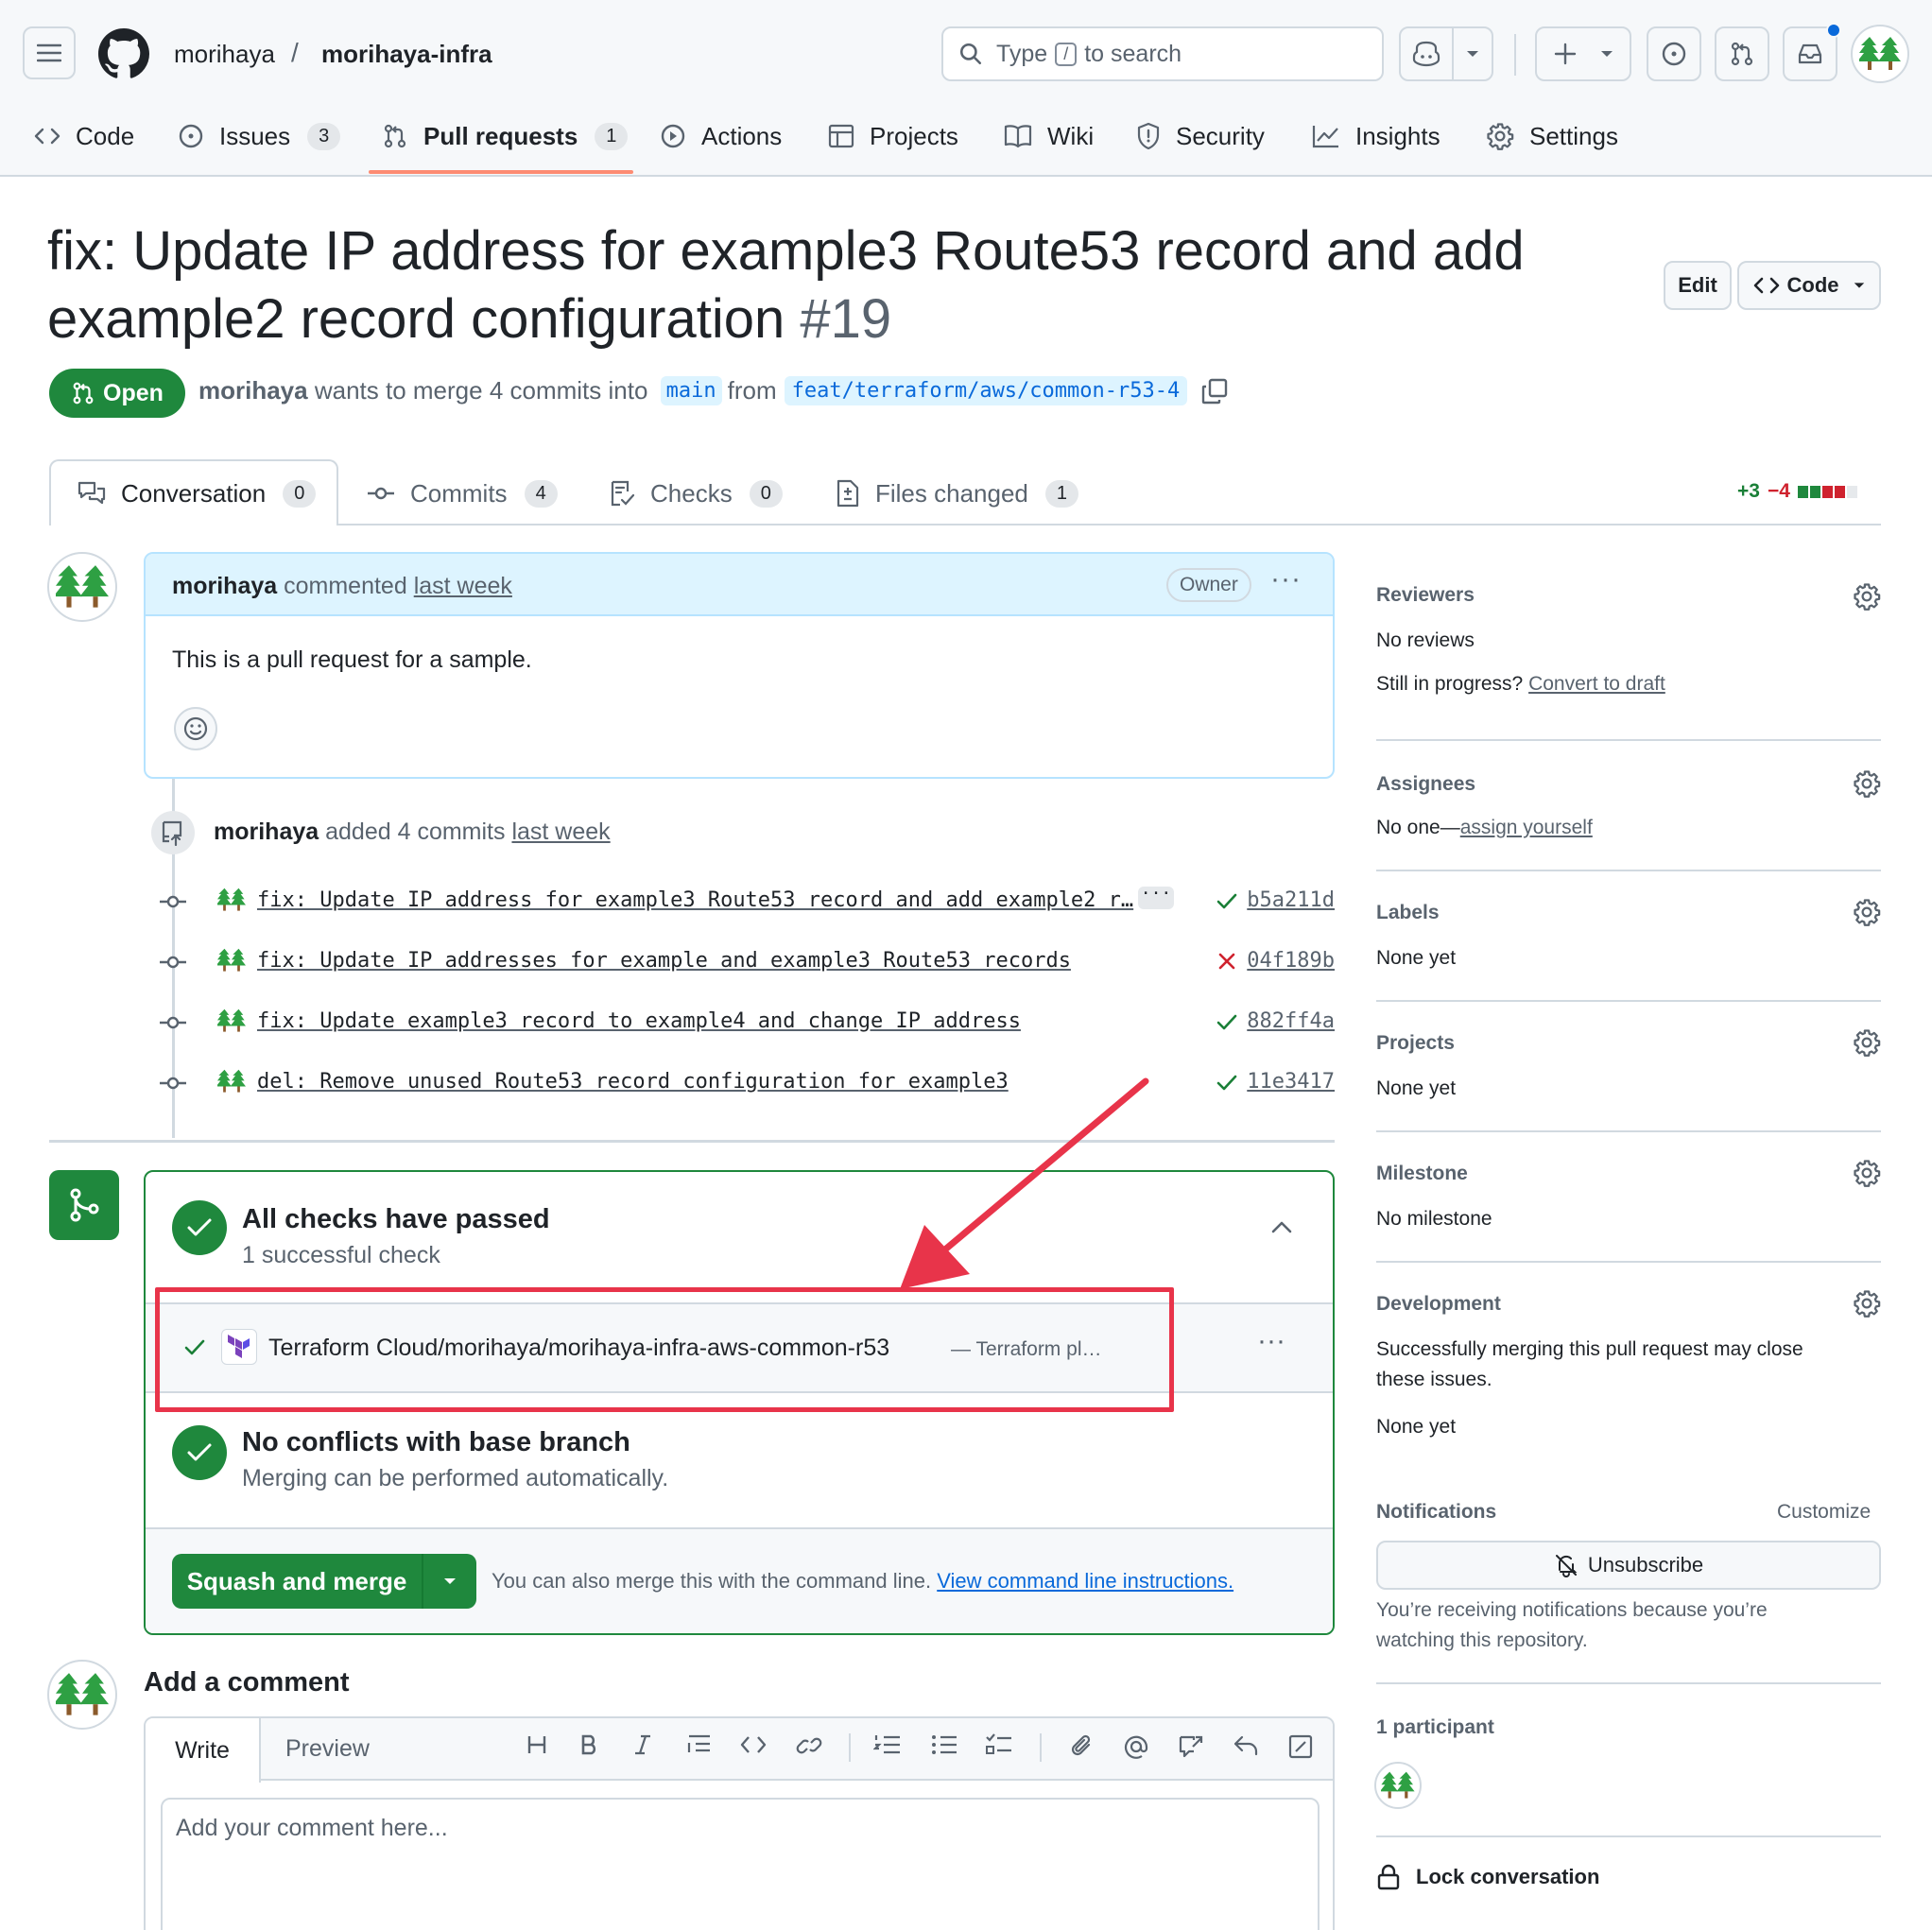 The image size is (1932, 1930). I want to click on check-options-button: ···, so click(1271, 1341).